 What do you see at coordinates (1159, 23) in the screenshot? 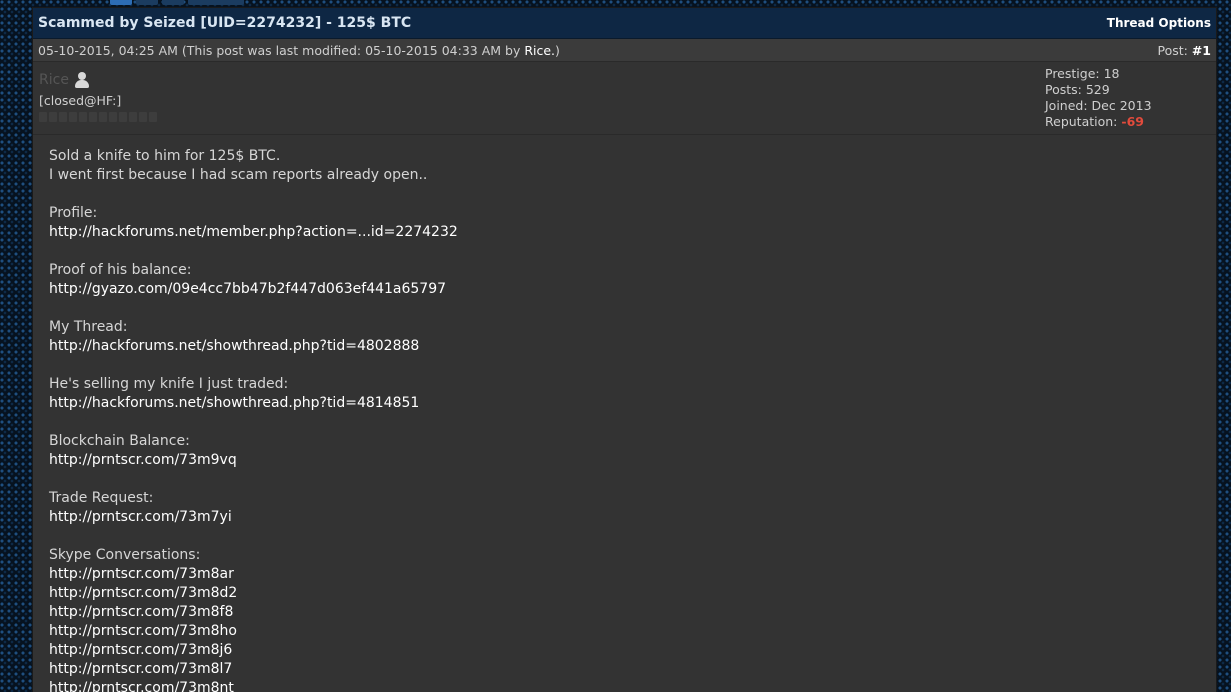
I see `thread-options-link: Thread Options` at bounding box center [1159, 23].